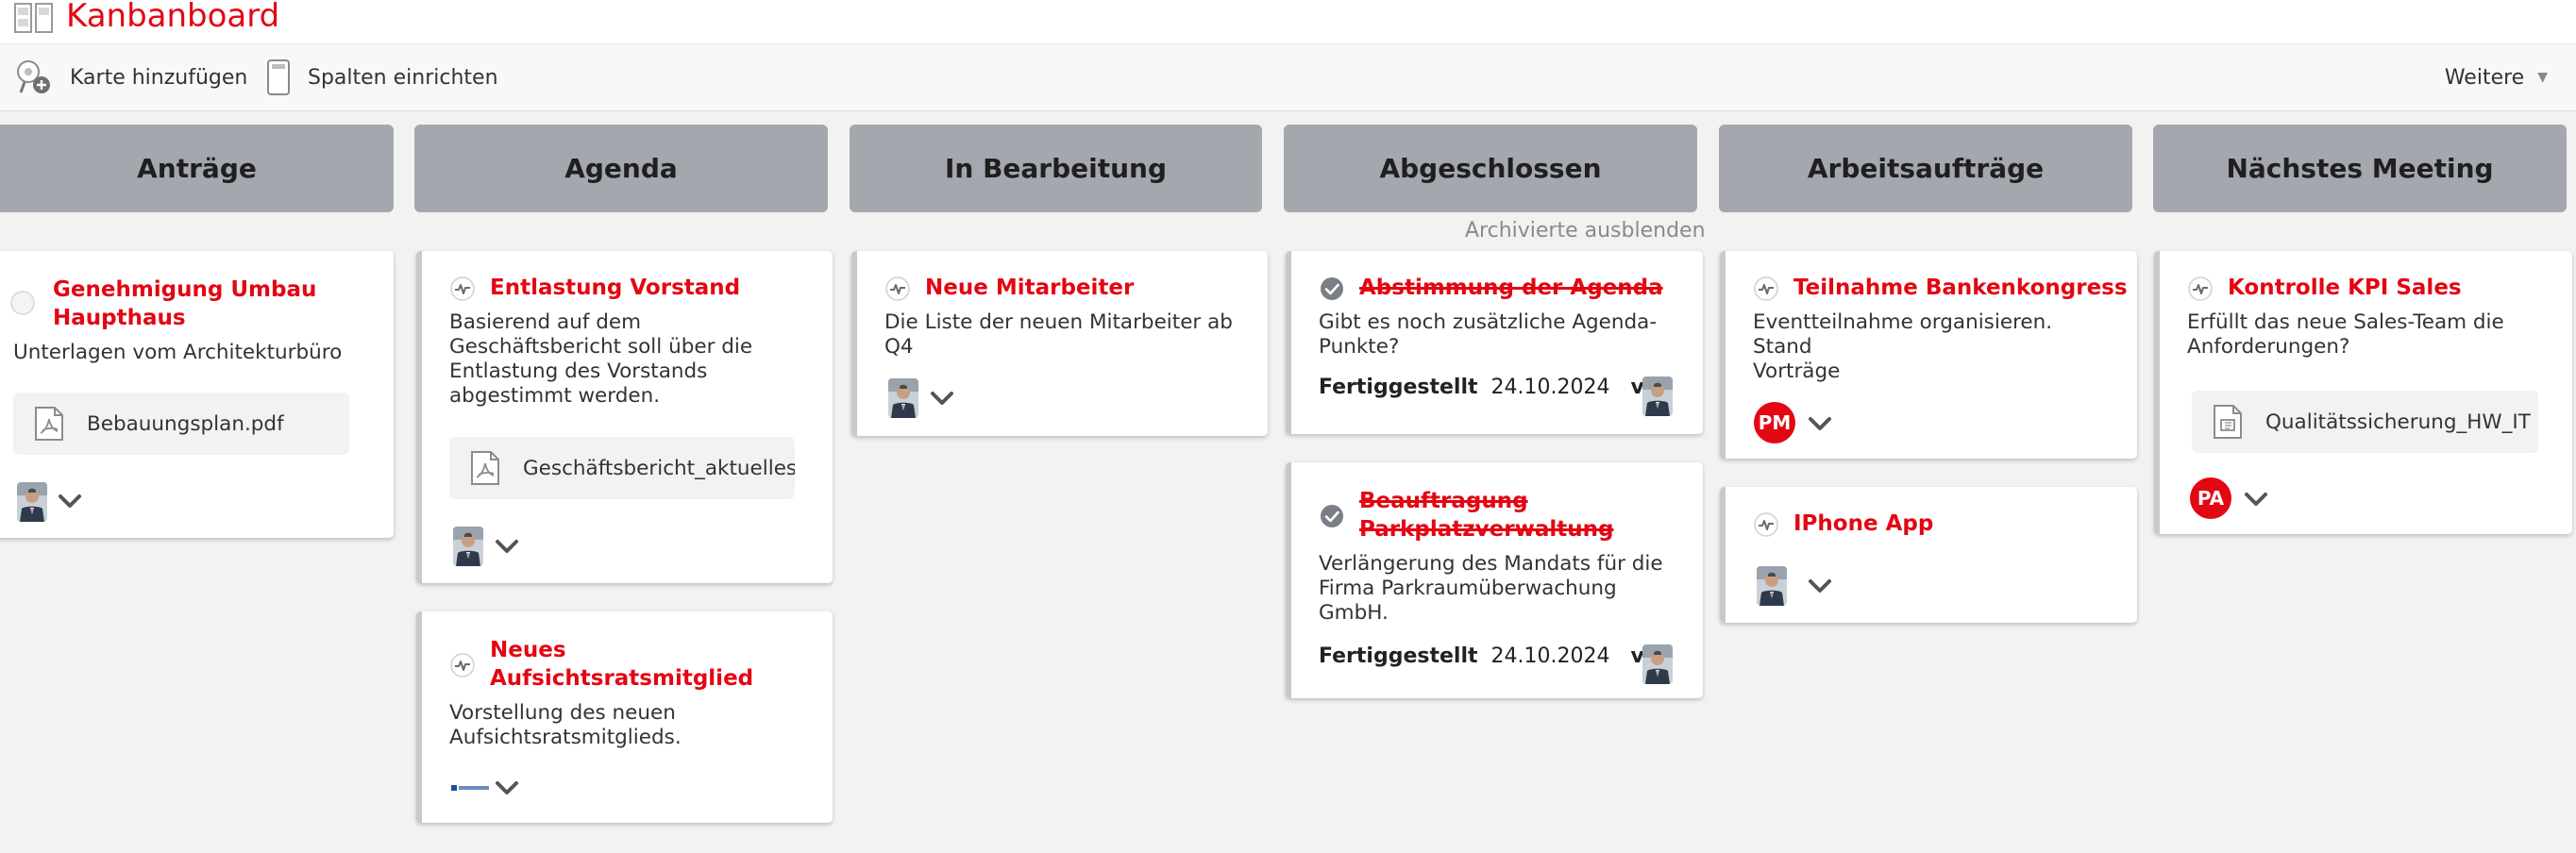  I want to click on board-icon, so click(34, 18).